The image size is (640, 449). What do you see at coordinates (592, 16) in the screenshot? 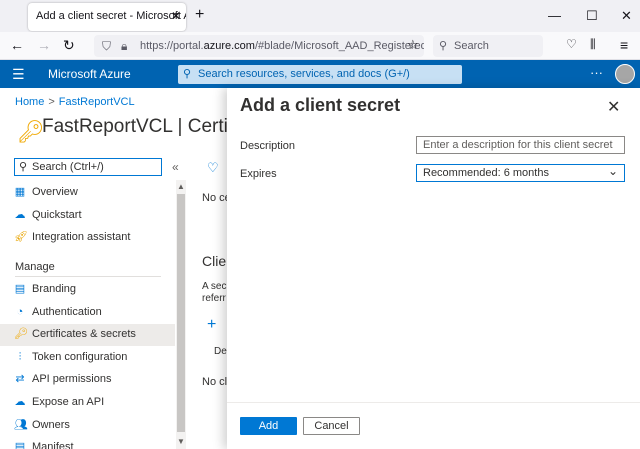
I see `maximize-icon: ☐` at bounding box center [592, 16].